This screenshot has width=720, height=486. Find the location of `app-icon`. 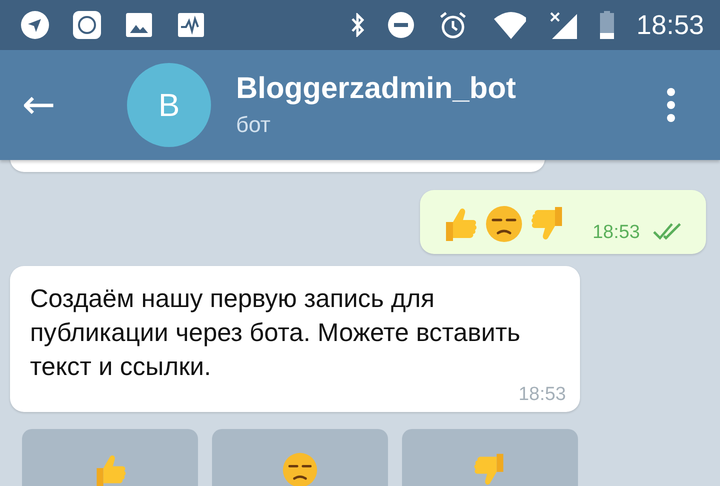

app-icon is located at coordinates (87, 25).